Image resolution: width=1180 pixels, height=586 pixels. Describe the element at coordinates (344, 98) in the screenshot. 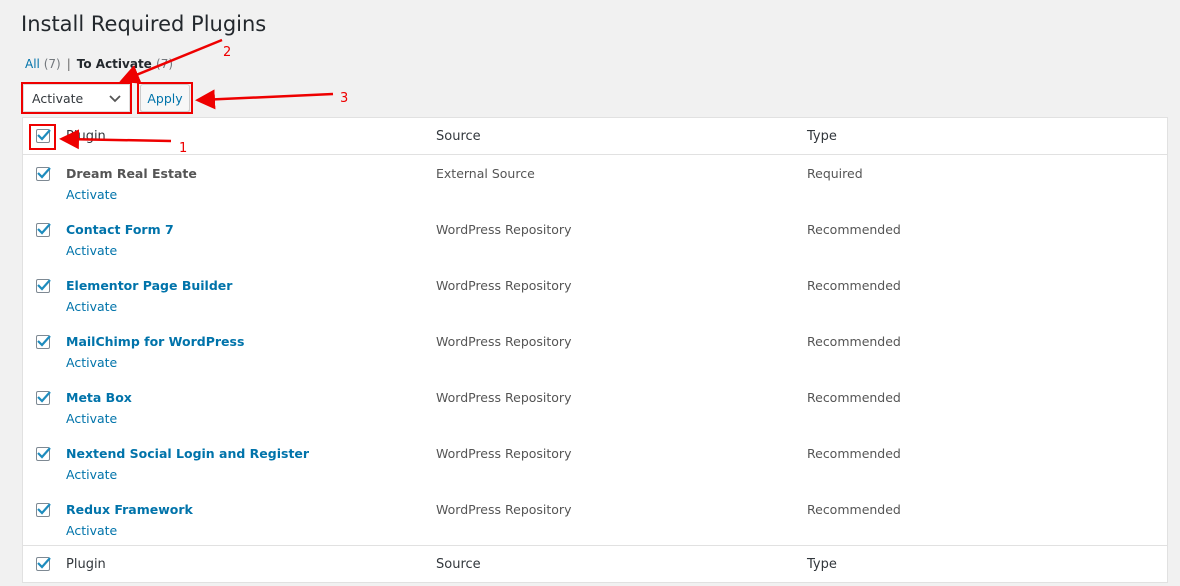

I see `annotation-step-3: 3` at that location.